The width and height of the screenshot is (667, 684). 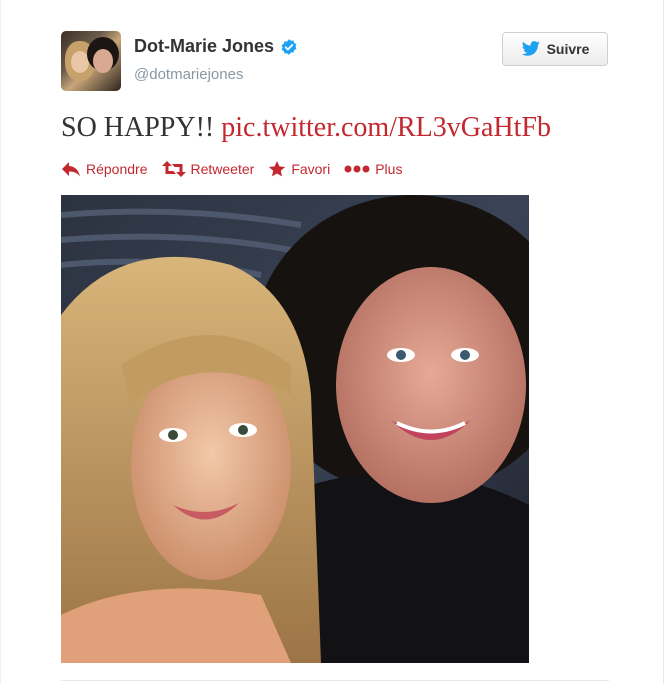 What do you see at coordinates (289, 46) in the screenshot?
I see `verified-badge-icon` at bounding box center [289, 46].